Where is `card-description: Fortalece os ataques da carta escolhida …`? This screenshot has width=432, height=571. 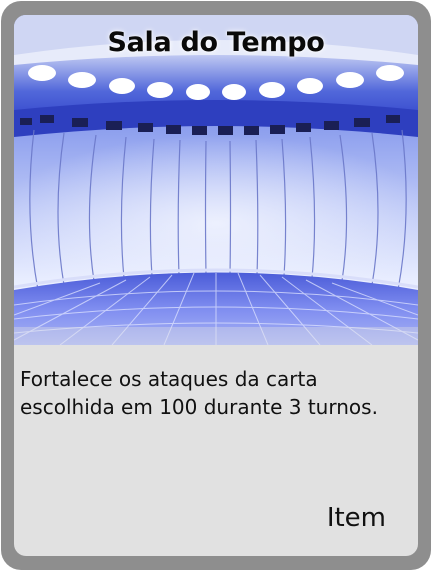
card-description: Fortalece os ataques da carta escolhida … is located at coordinates (199, 393).